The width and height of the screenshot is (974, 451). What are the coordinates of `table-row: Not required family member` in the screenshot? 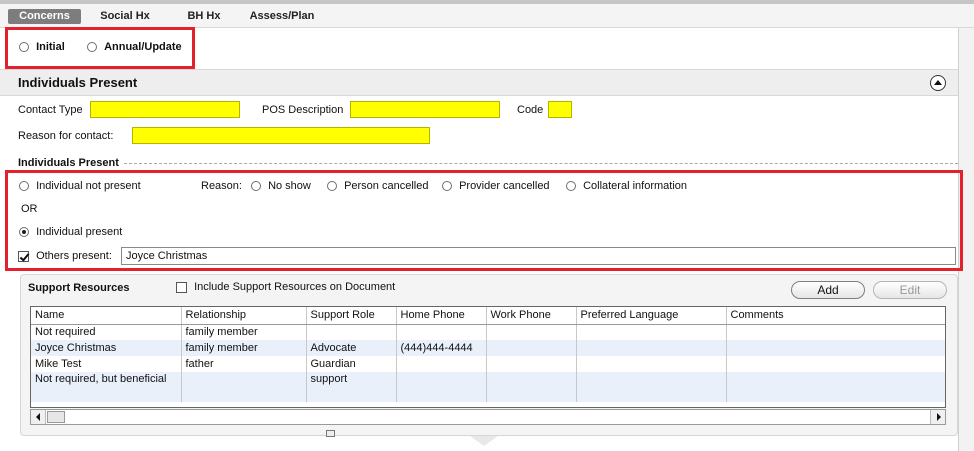 It's located at (488, 332).